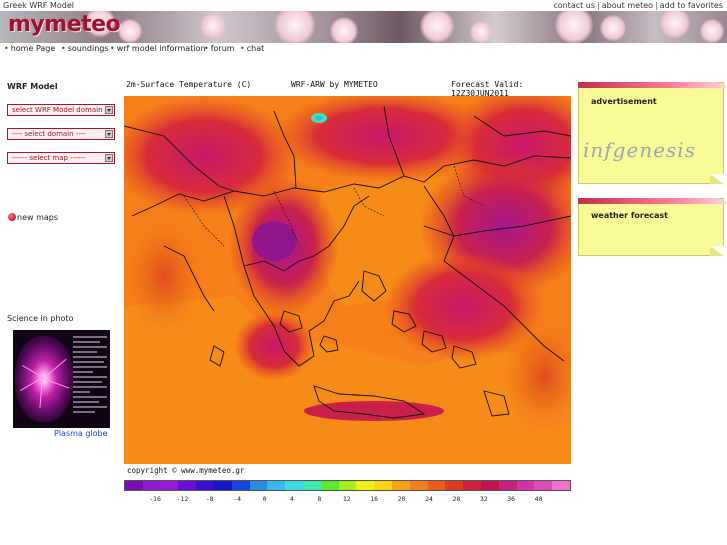 Image resolution: width=727 pixels, height=545 pixels. I want to click on weather-forecast-label: weather forecast, so click(629, 215).